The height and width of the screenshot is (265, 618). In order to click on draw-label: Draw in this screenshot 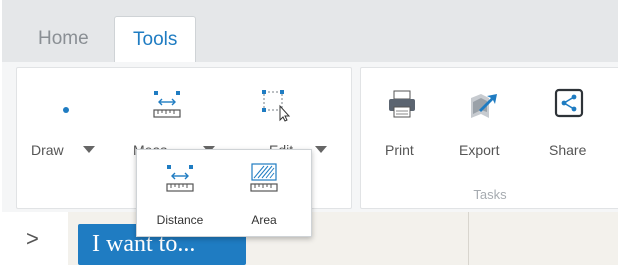, I will do `click(47, 150)`.